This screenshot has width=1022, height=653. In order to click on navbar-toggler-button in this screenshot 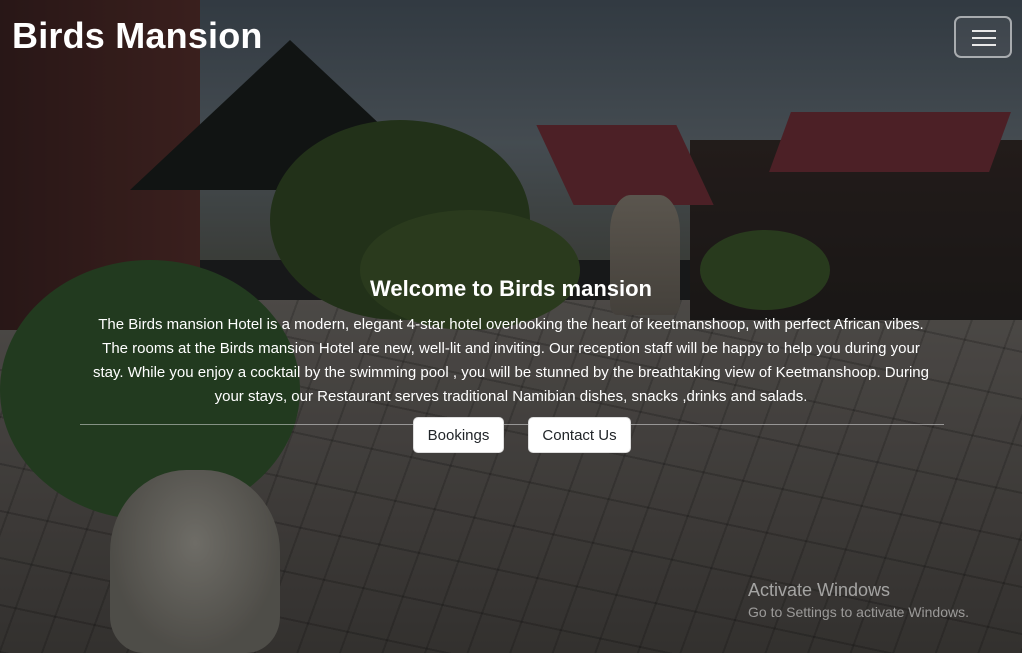, I will do `click(983, 37)`.